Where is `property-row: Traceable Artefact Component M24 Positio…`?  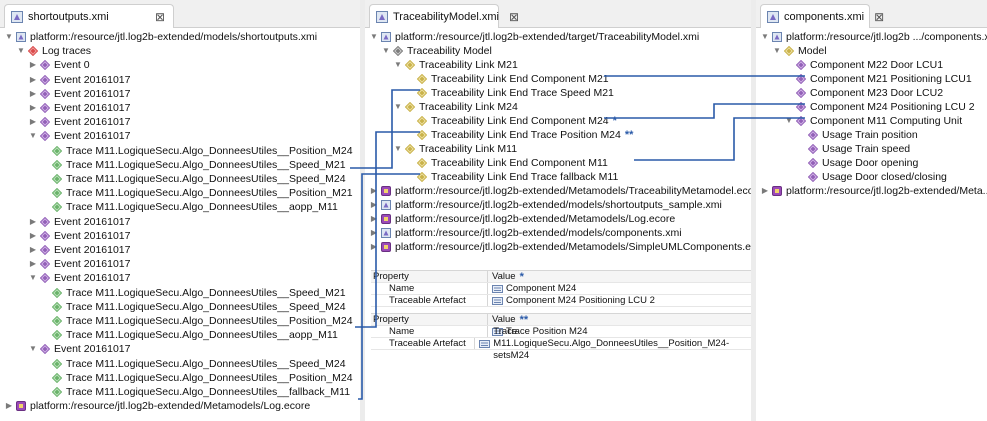 property-row: Traceable Artefact Component M24 Positio… is located at coordinates (561, 301).